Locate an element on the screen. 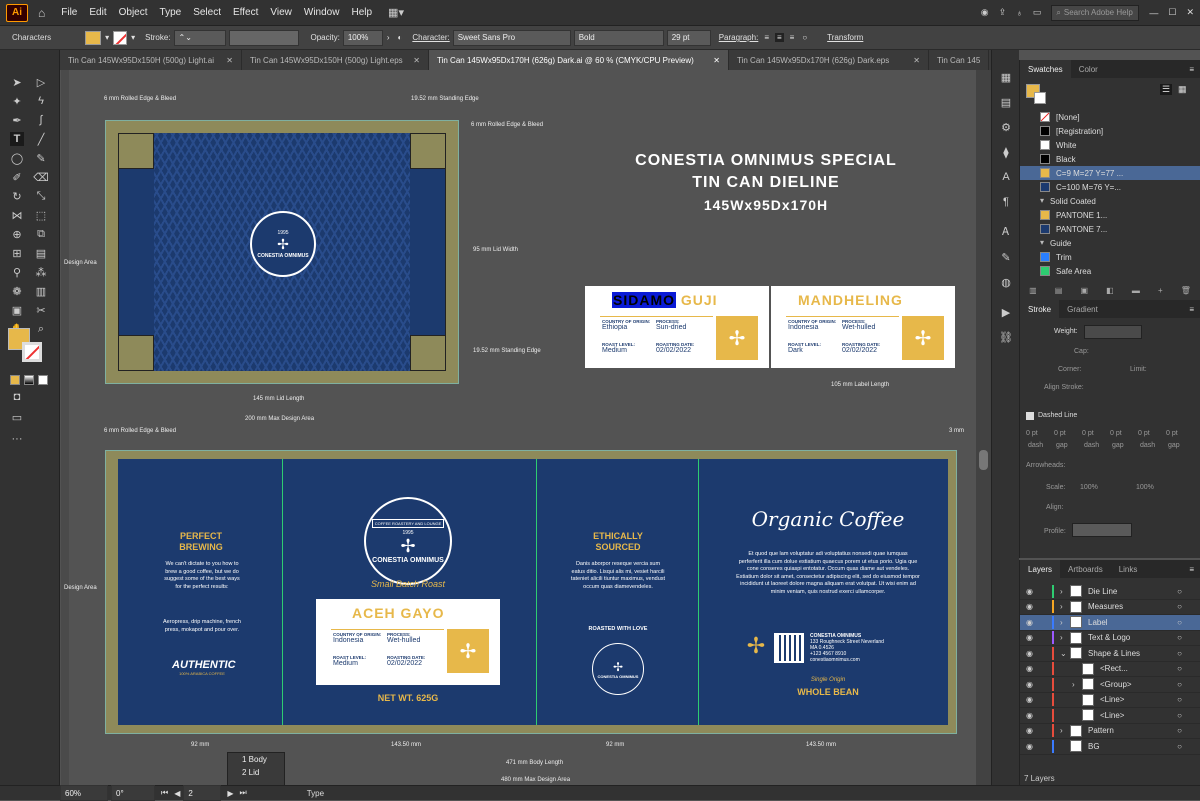 The image size is (1200, 801). lasso-icon: ϟ is located at coordinates (41, 101).